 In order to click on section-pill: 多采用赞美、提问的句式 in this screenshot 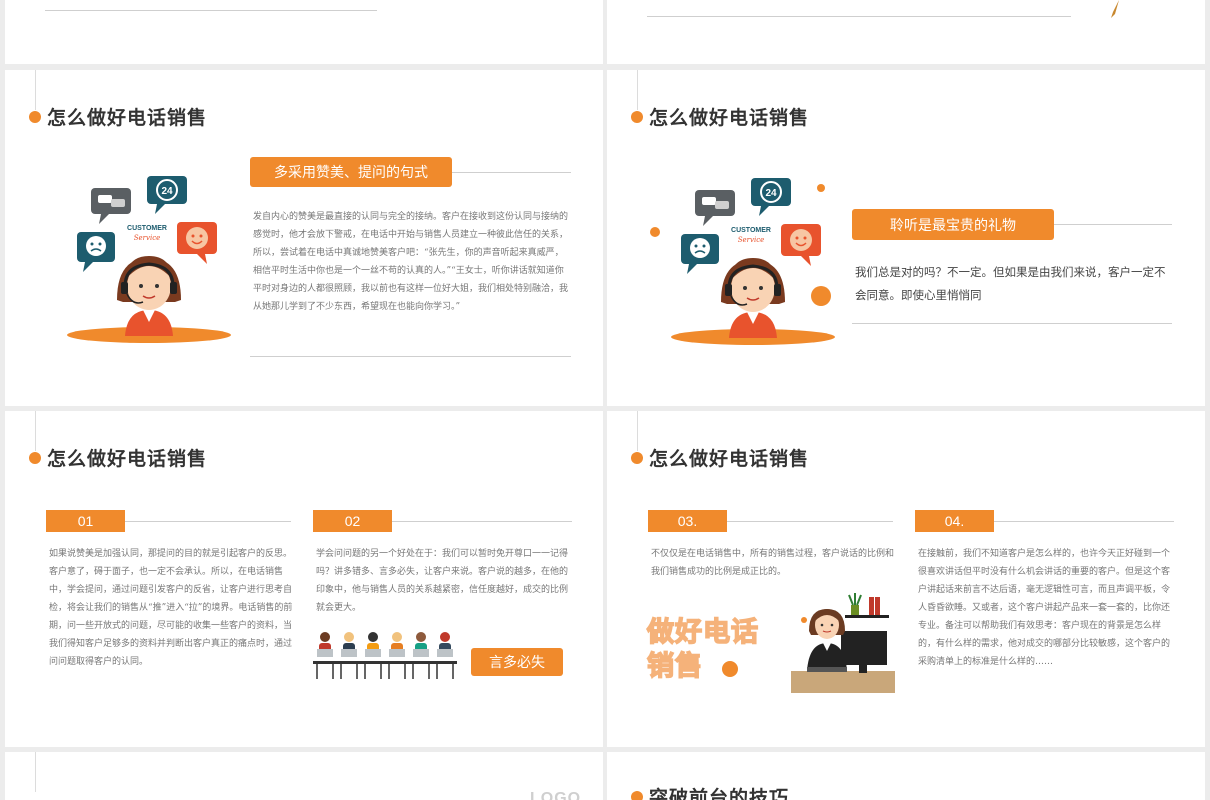, I will do `click(351, 172)`.